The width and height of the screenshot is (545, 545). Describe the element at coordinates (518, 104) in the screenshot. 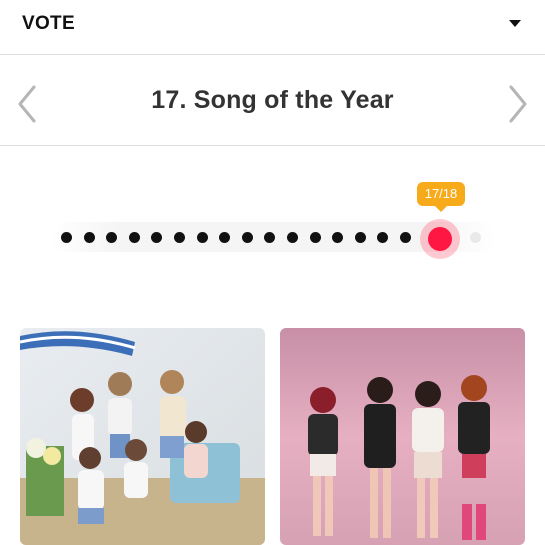

I see `chevron-right-icon` at that location.